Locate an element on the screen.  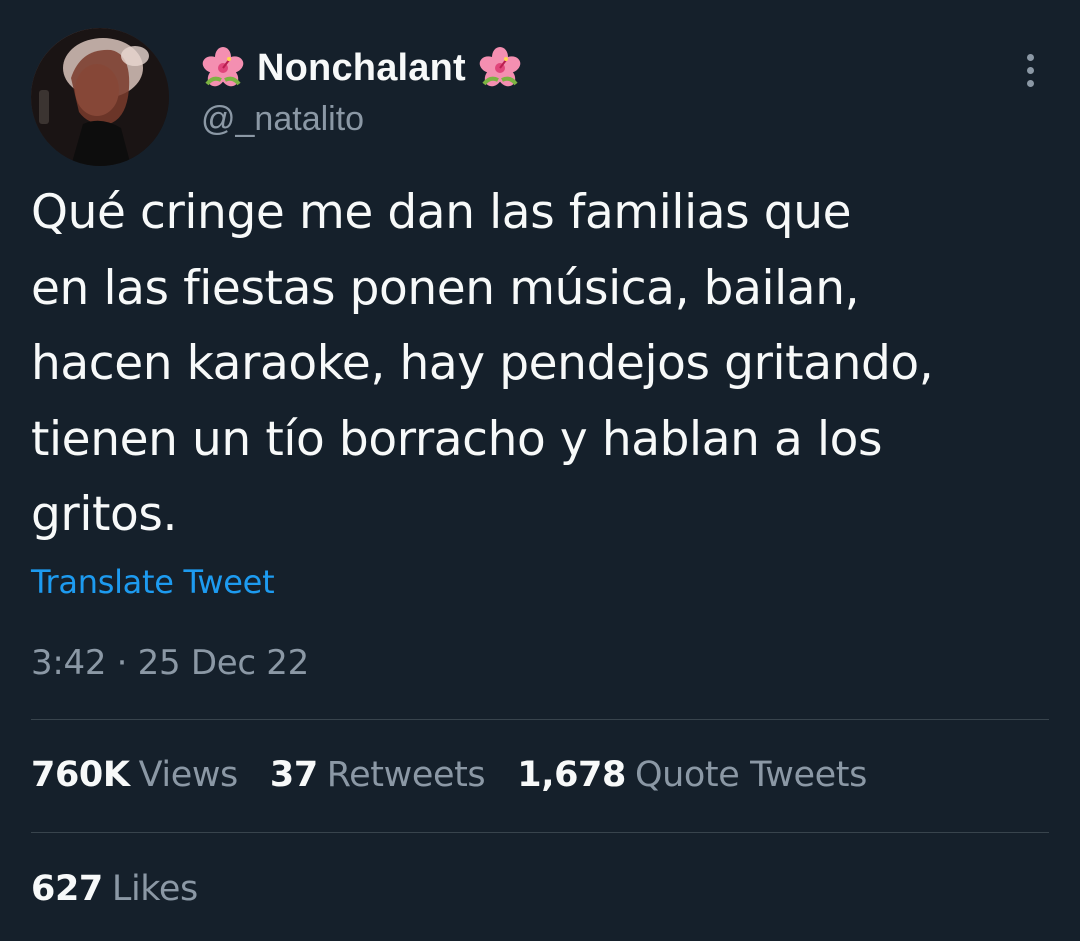
views-label: Views is located at coordinates (188, 775).